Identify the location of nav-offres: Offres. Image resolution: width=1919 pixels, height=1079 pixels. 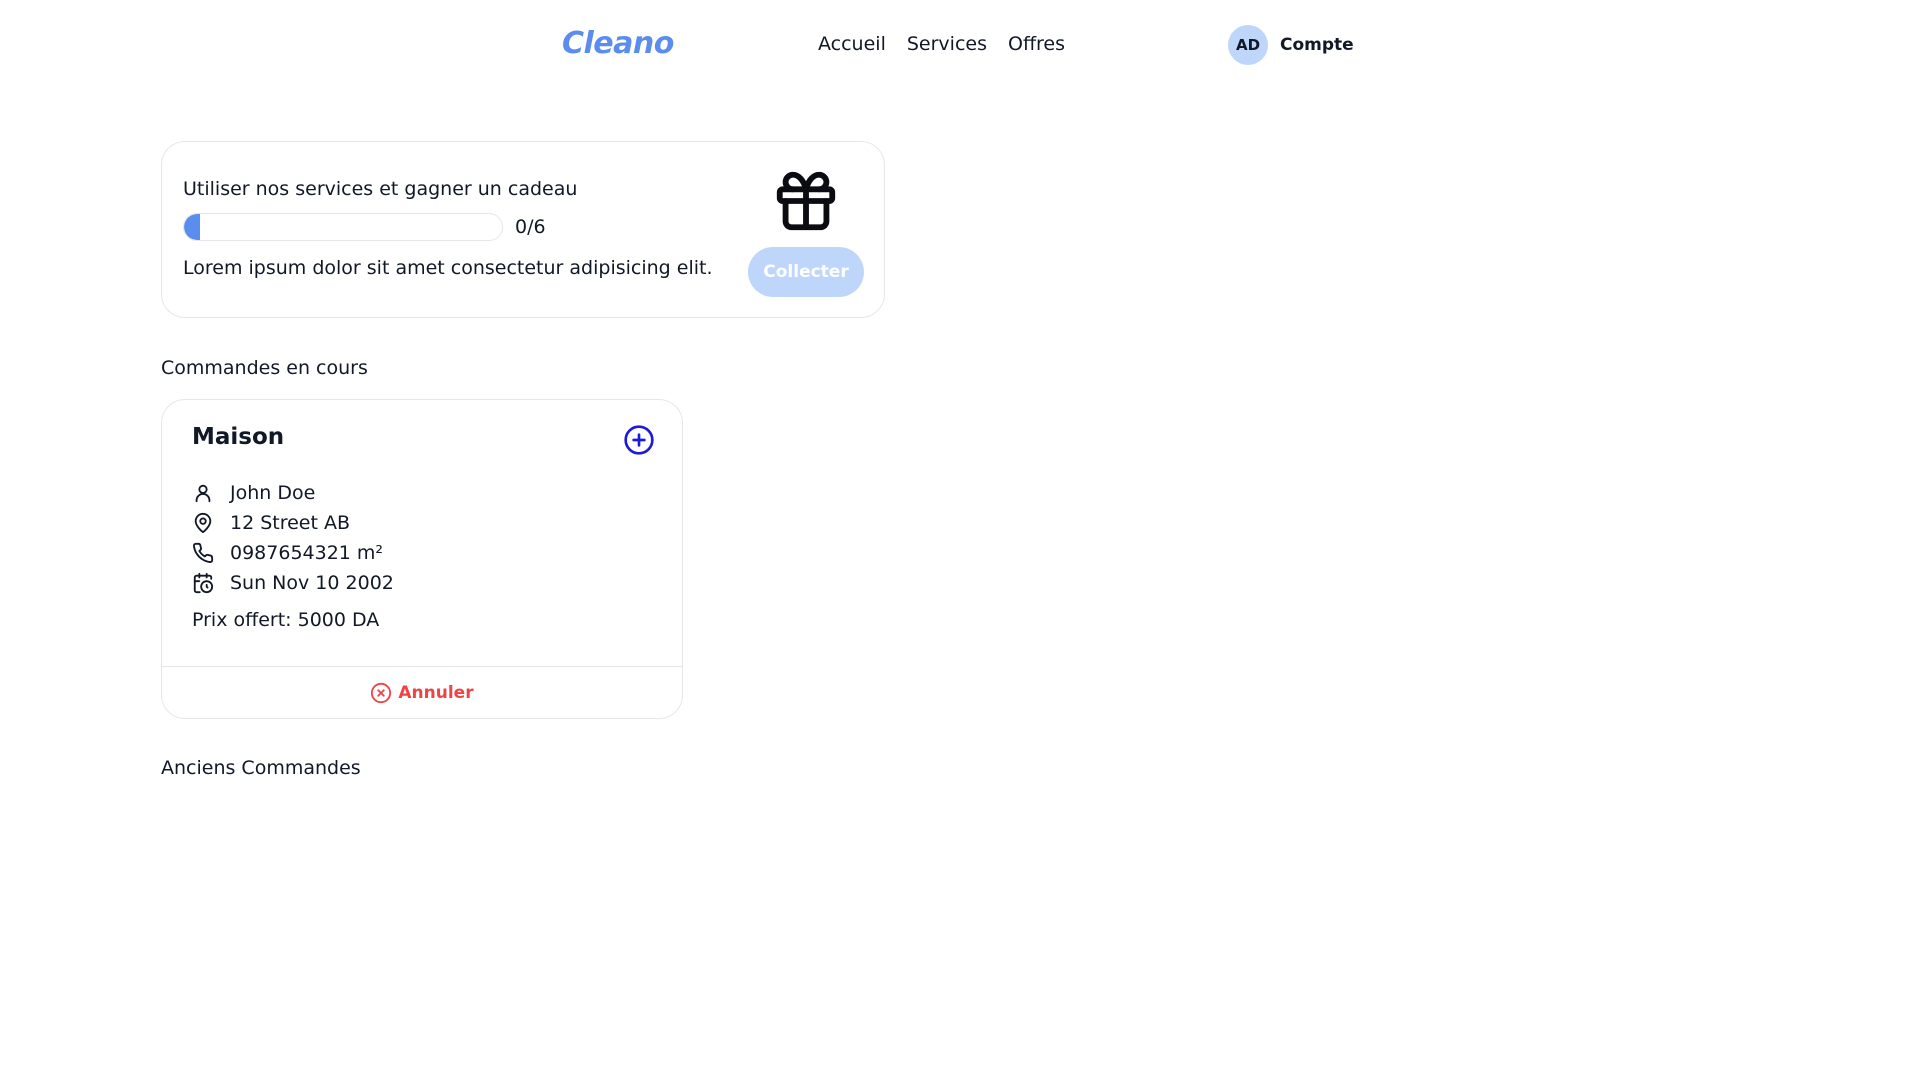
(1036, 44).